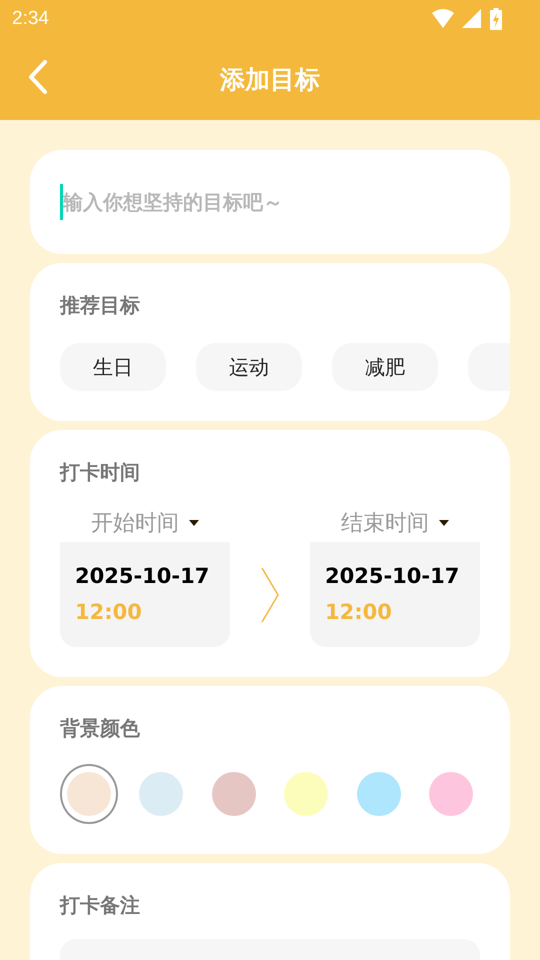 This screenshot has width=540, height=960. I want to click on chevron-right-icon, so click(270, 594).